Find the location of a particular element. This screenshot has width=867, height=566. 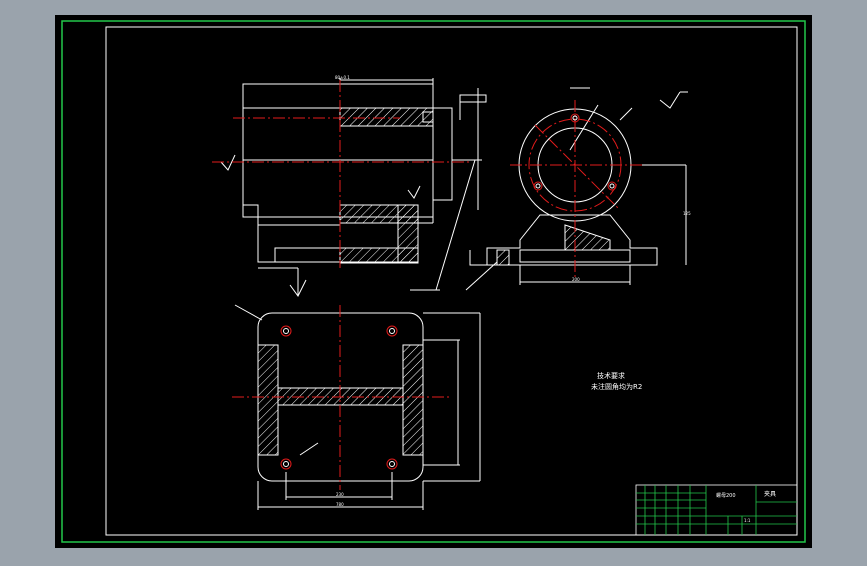

title-scale: 1:1 is located at coordinates (747, 520).